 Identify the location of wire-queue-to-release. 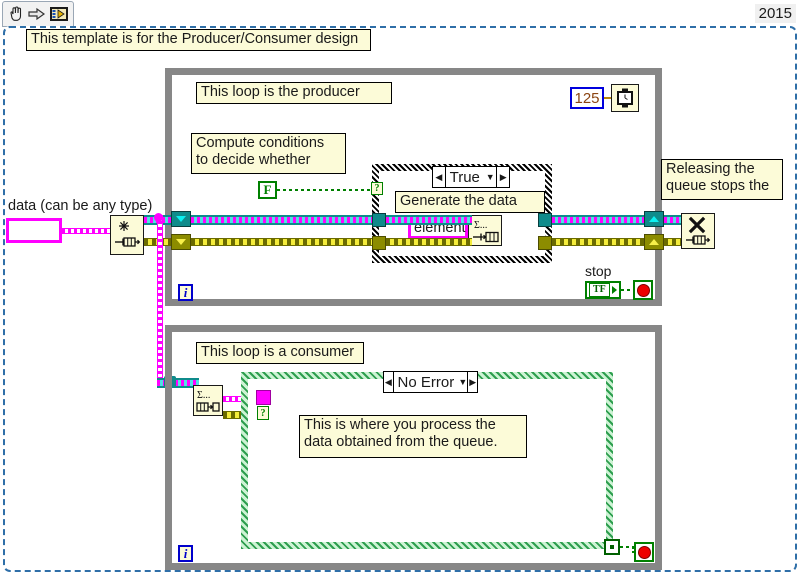
(673, 220).